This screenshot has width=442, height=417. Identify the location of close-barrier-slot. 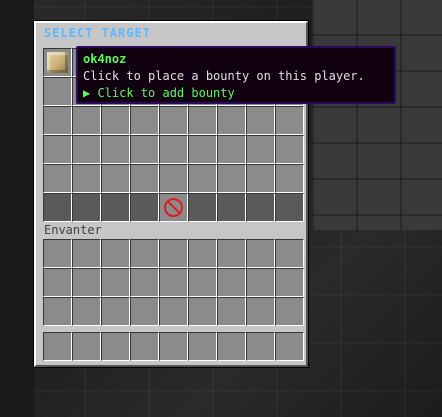
(173, 207).